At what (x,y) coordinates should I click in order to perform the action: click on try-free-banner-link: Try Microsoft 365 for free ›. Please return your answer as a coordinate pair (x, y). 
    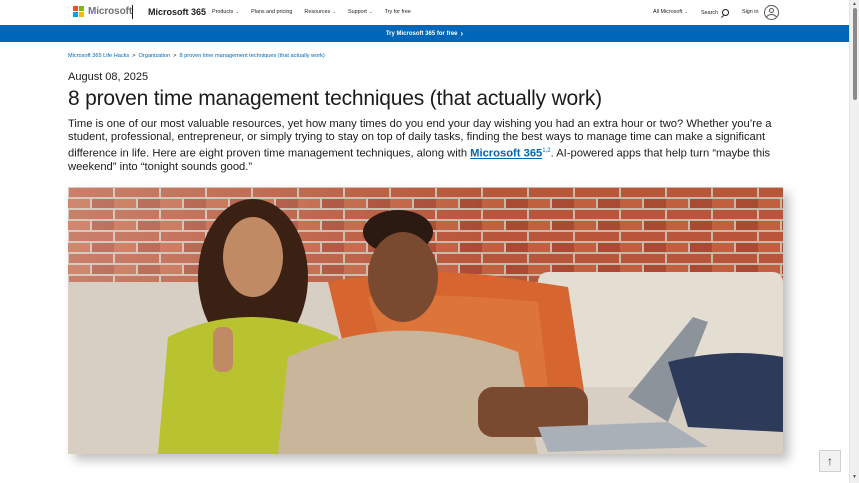
    Looking at the image, I should click on (424, 33).